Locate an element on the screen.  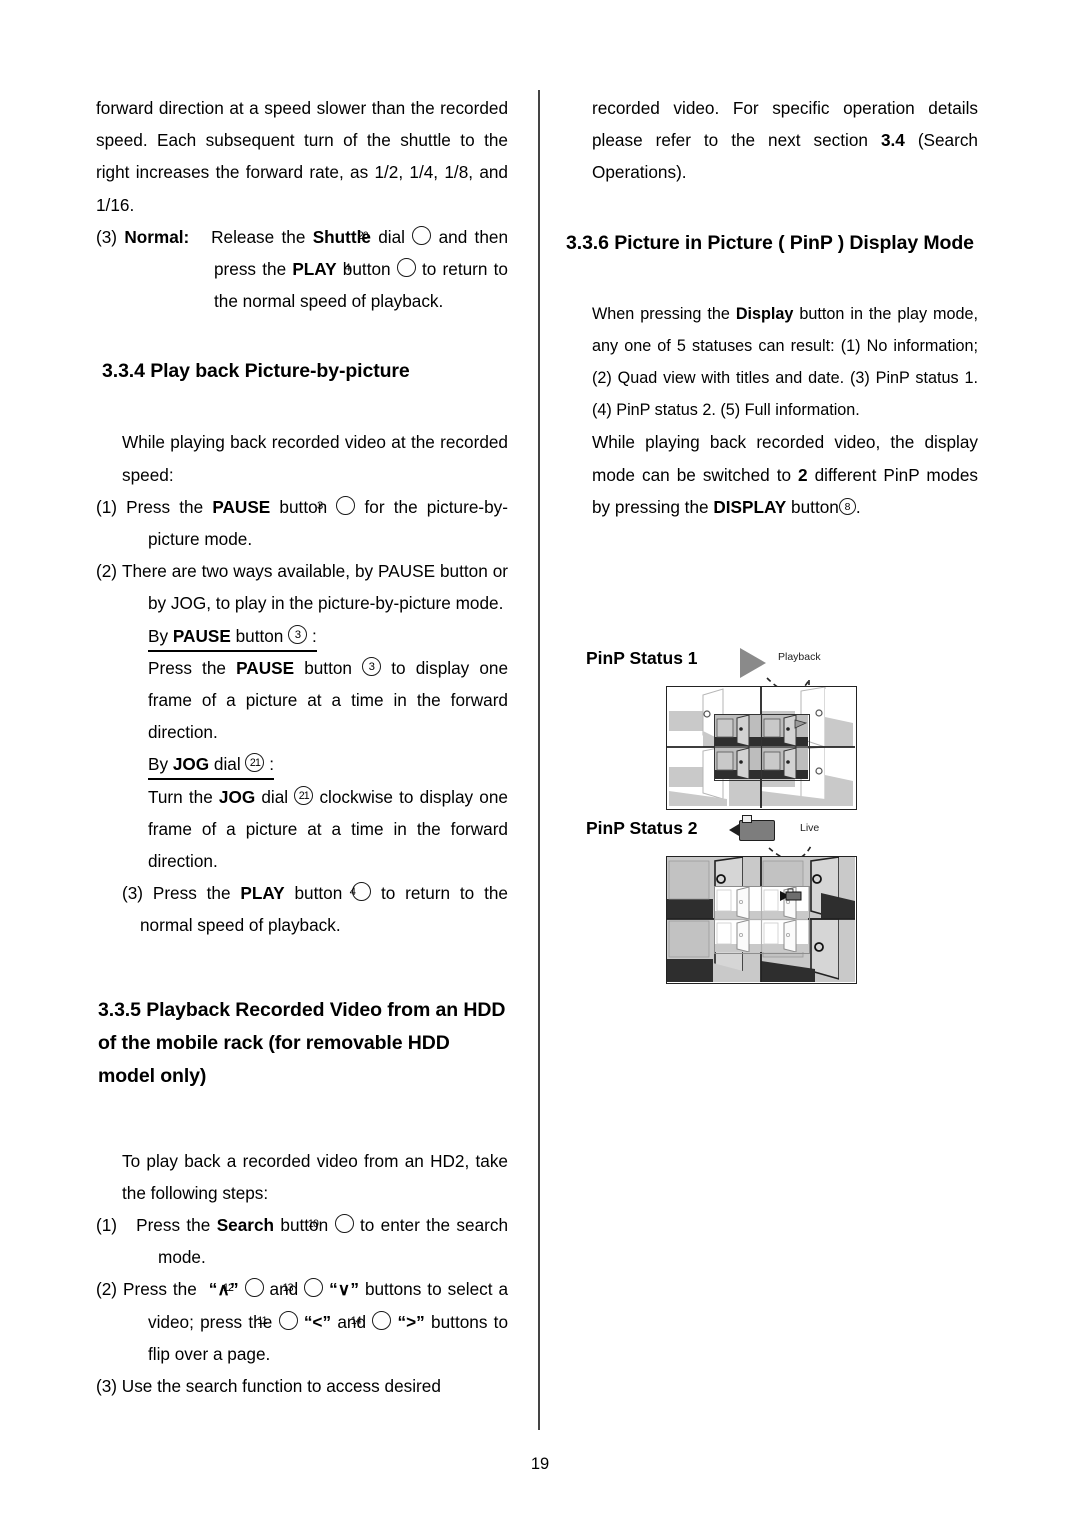
bj-text-b: dial is located at coordinates (275, 796).